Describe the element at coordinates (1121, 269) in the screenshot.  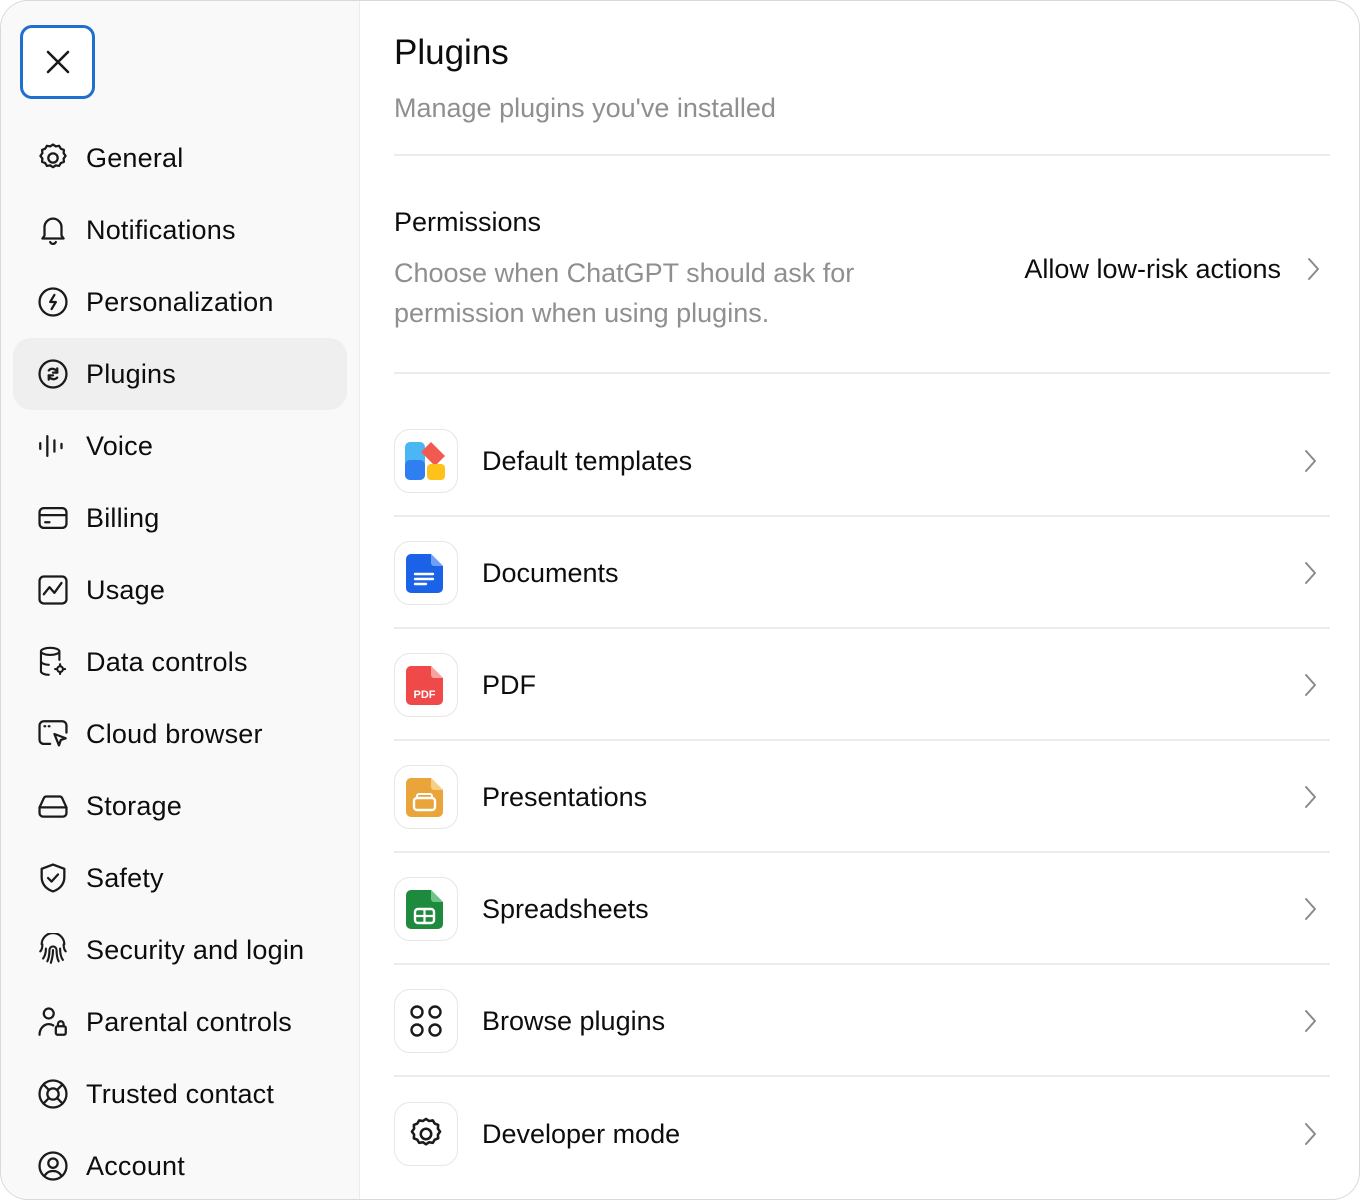
I see `permissions-select: Allow low-risk actions` at that location.